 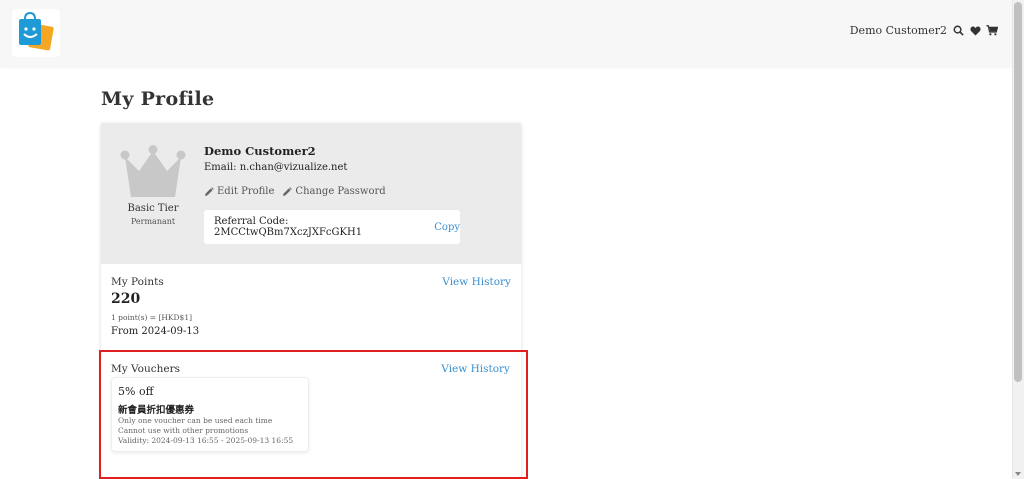 I want to click on points-label: My Points, so click(x=137, y=282).